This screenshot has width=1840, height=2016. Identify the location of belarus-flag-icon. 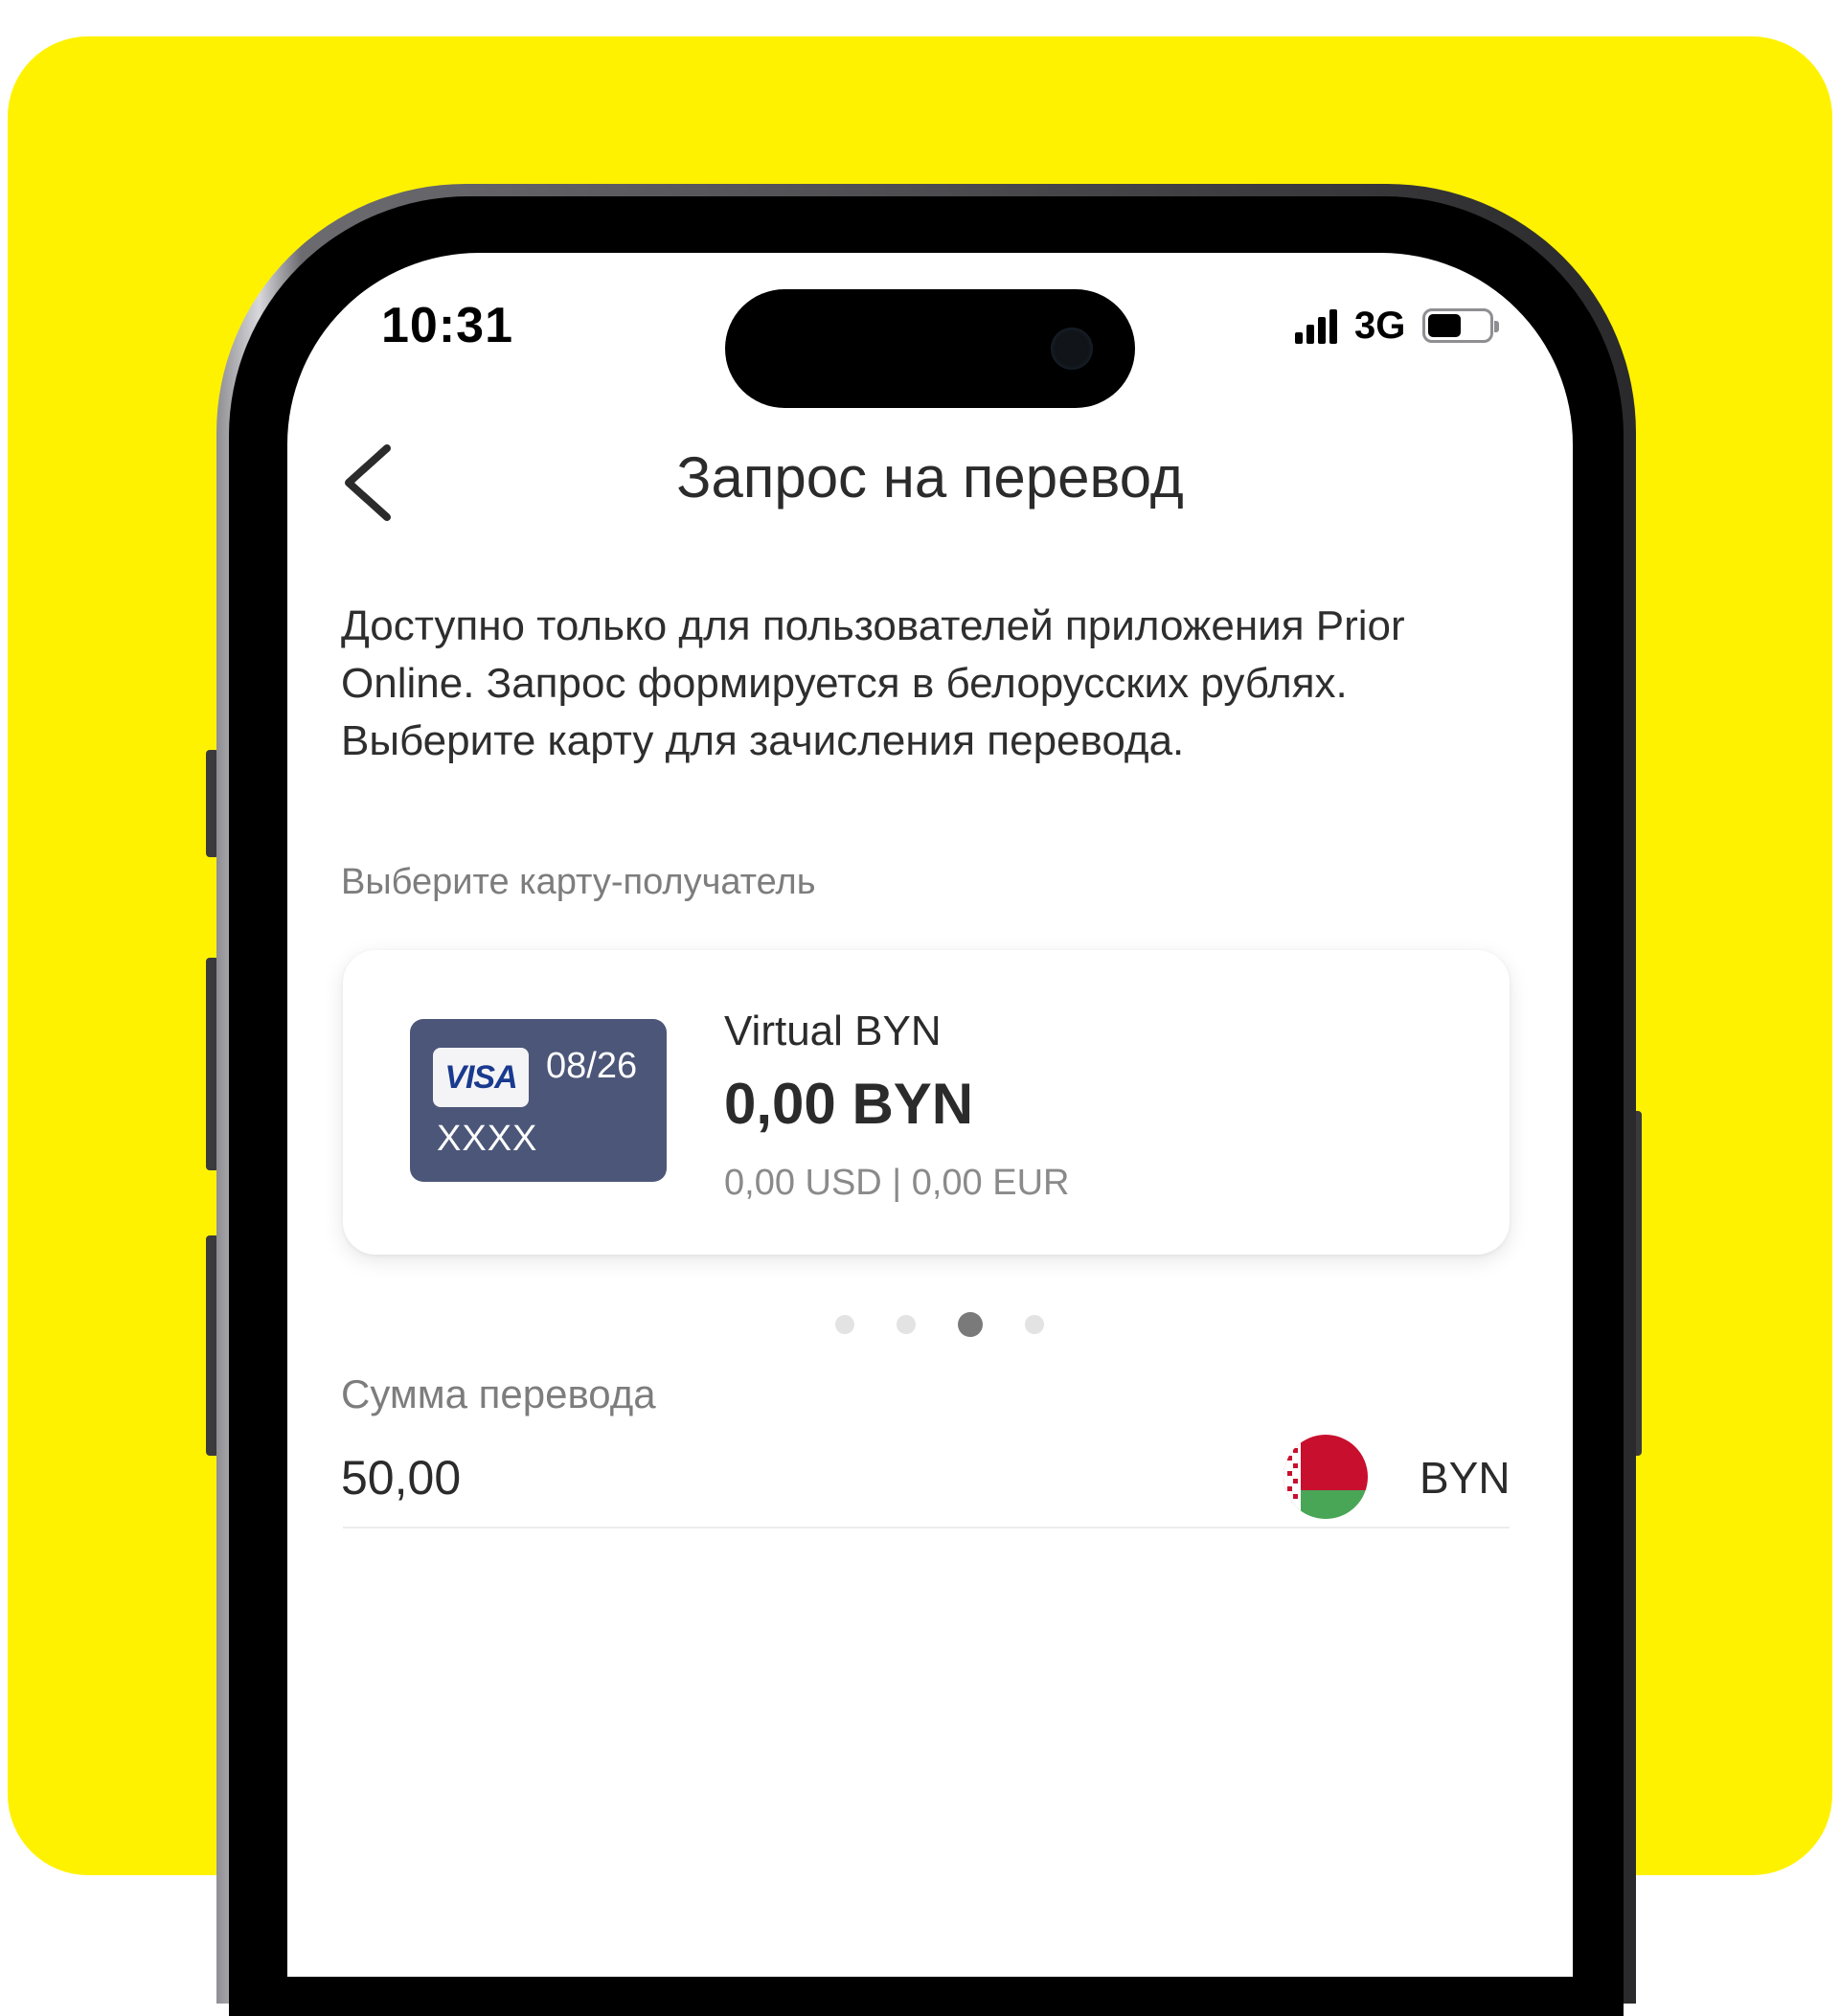
(1325, 1477).